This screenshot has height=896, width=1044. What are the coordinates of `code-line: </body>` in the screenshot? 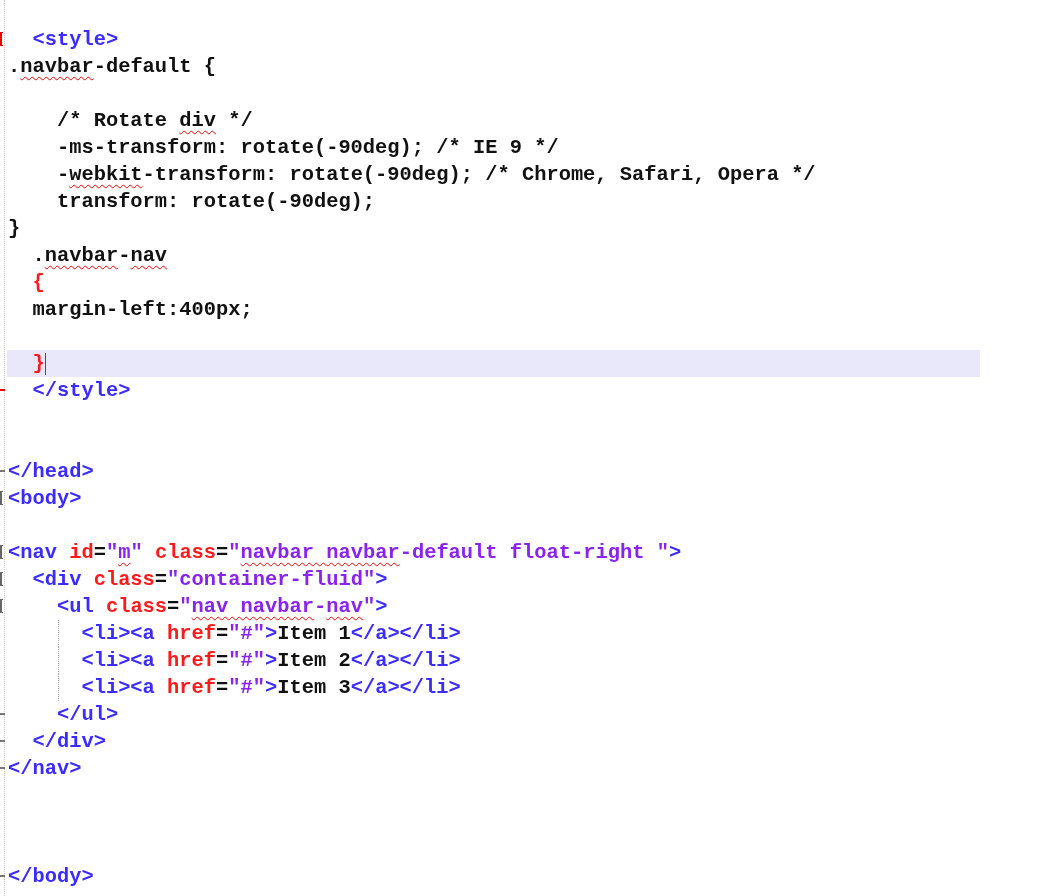 It's located at (51, 876).